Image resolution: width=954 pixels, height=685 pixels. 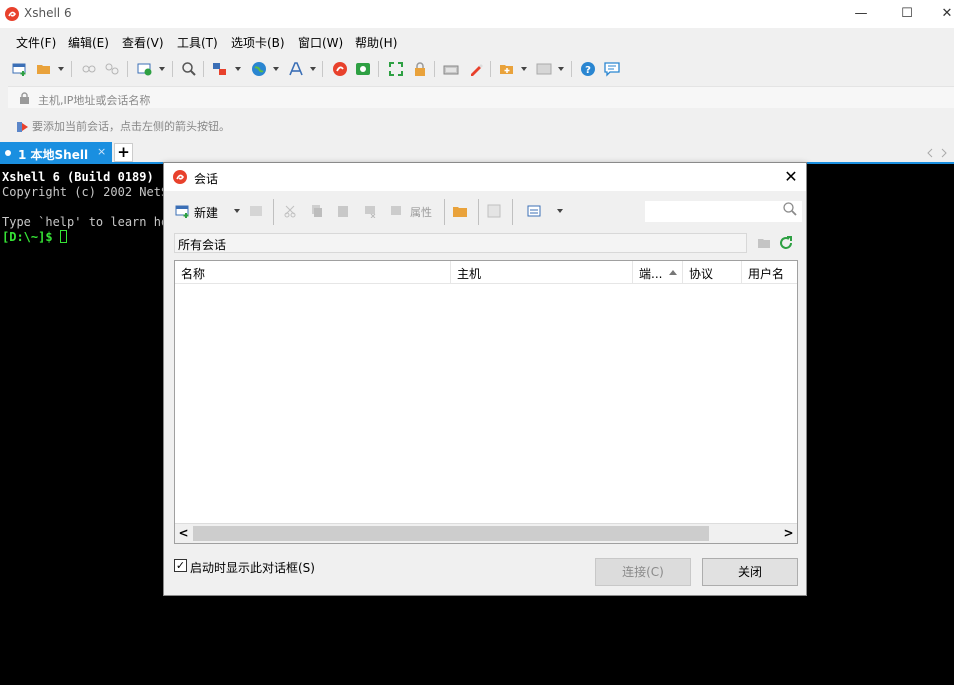 I want to click on add-tab-button: +, so click(x=123, y=152).